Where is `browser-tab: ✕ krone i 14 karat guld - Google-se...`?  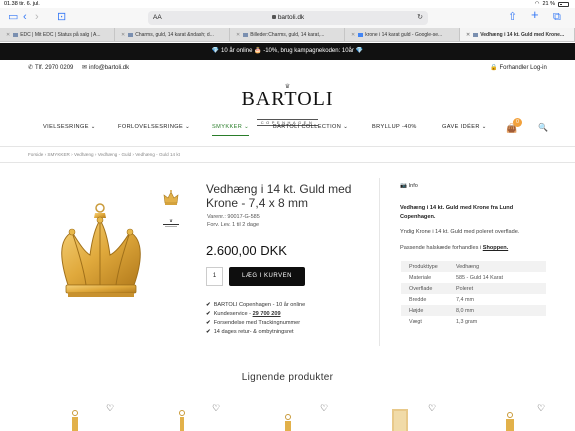 browser-tab: ✕ krone i 14 karat guld - Google-se... is located at coordinates (402, 34).